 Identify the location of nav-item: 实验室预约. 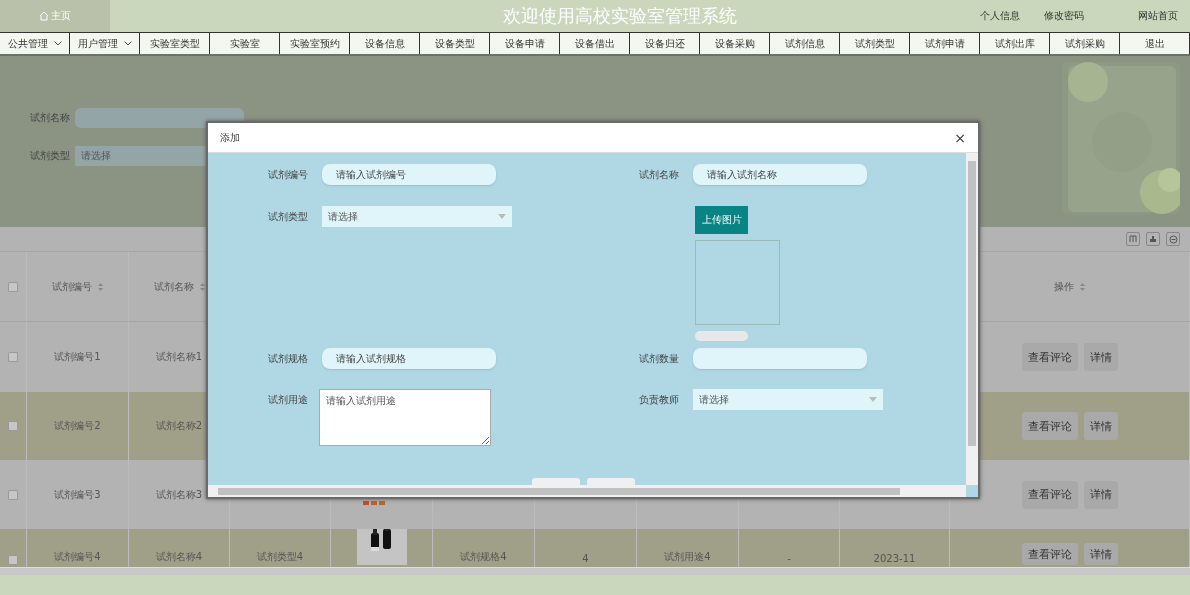
(315, 43).